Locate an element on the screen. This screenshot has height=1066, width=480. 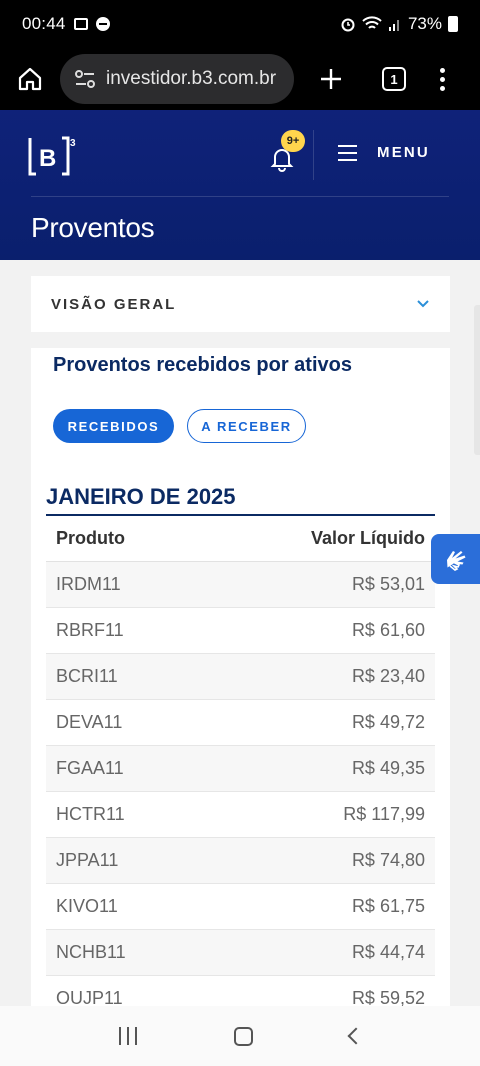
back-icon is located at coordinates (355, 1036).